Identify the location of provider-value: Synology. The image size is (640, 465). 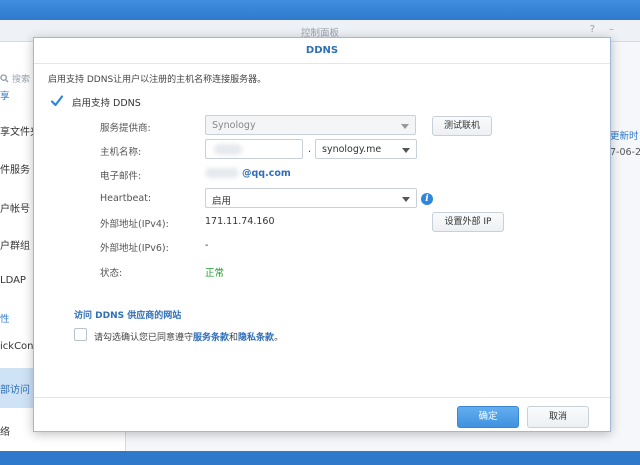
(234, 125).